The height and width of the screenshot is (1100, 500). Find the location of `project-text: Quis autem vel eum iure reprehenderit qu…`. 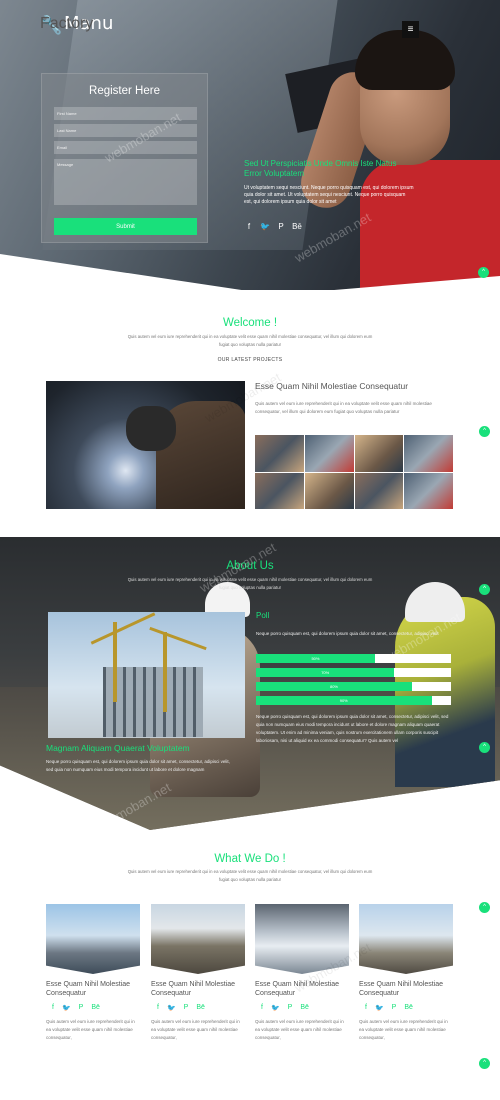

project-text: Quis autem vel eum iure reprehenderit qu… is located at coordinates (343, 407).